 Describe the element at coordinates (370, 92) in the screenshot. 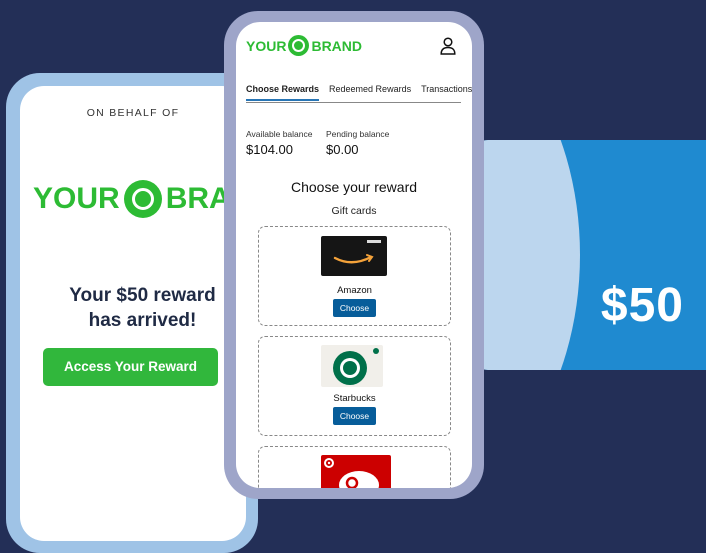

I see `tab-redeemed-rewards: Redeemed Rewards` at that location.